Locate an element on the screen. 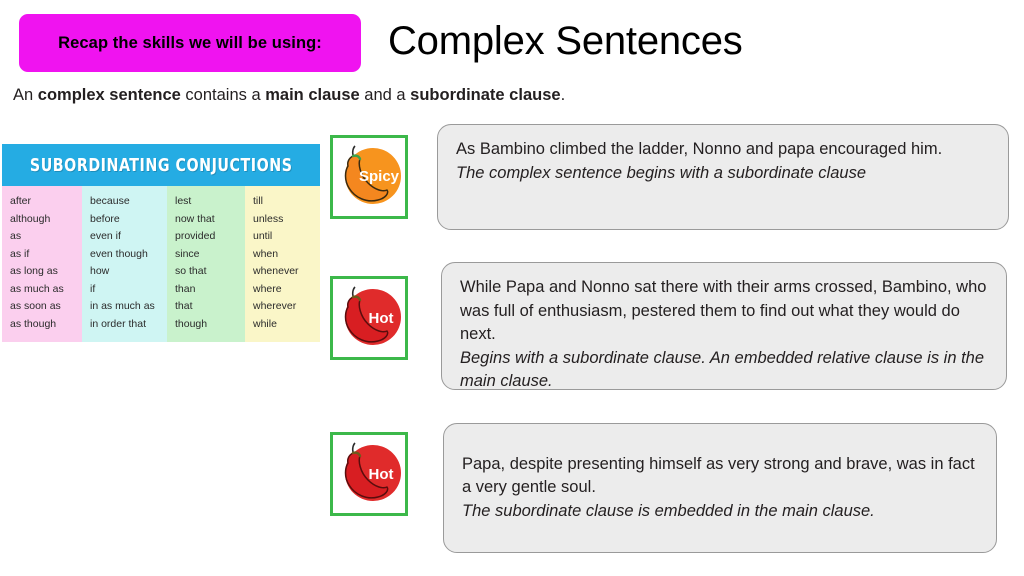  spicy-pepper-graphic: Spicy is located at coordinates (372, 174).